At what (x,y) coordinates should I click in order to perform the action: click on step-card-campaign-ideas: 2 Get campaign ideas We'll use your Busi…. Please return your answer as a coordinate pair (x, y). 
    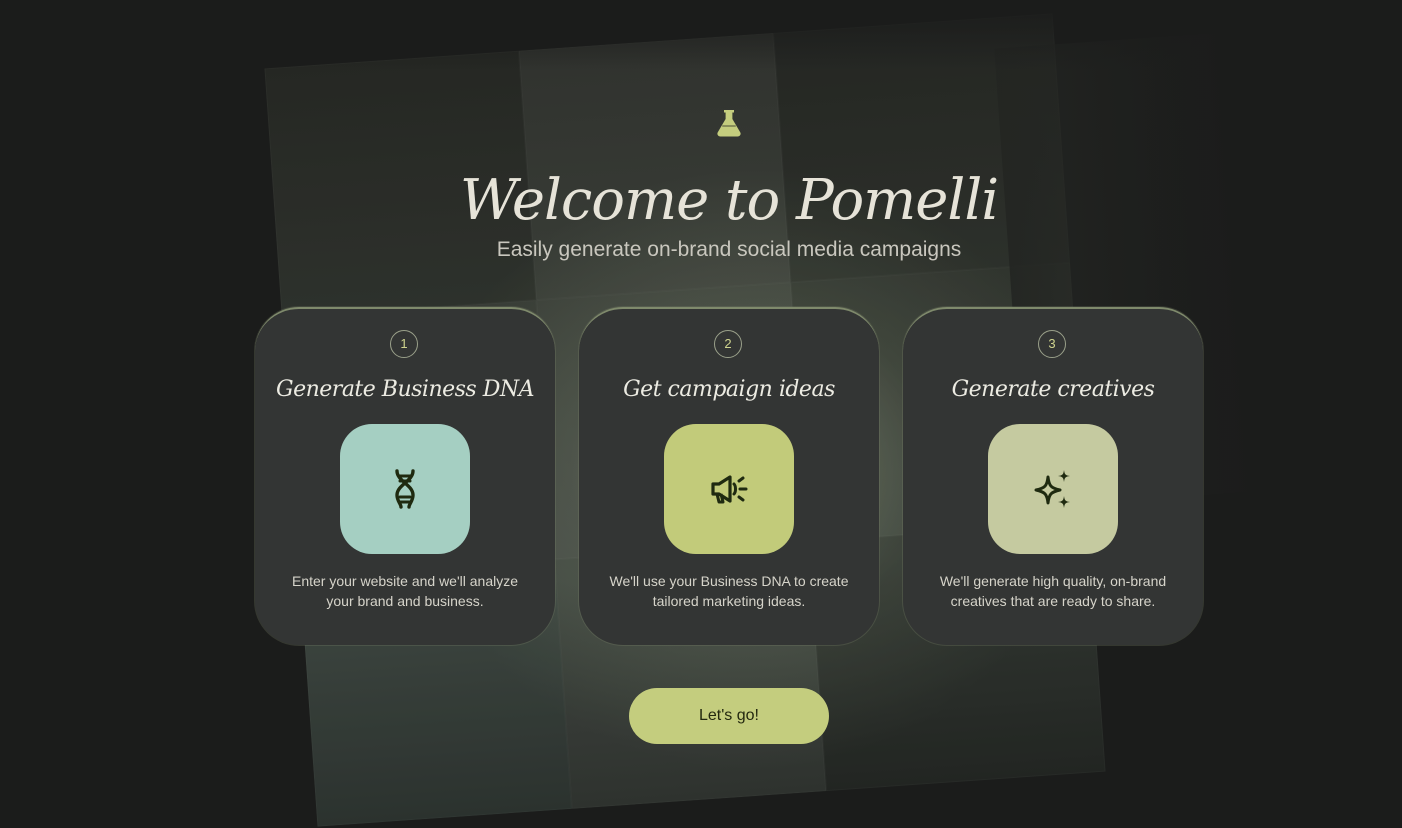
    Looking at the image, I should click on (729, 476).